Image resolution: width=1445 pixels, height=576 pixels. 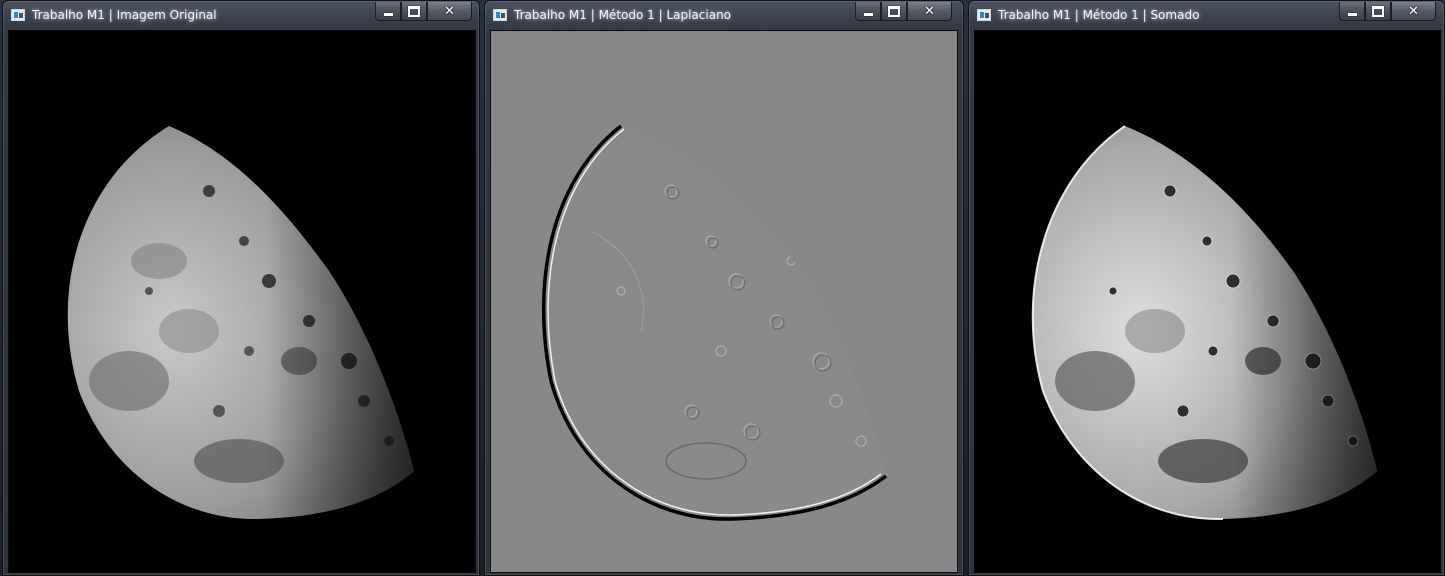 I want to click on window-title: Trabalho M1 | Método 1 | Laplaciano, so click(x=623, y=15).